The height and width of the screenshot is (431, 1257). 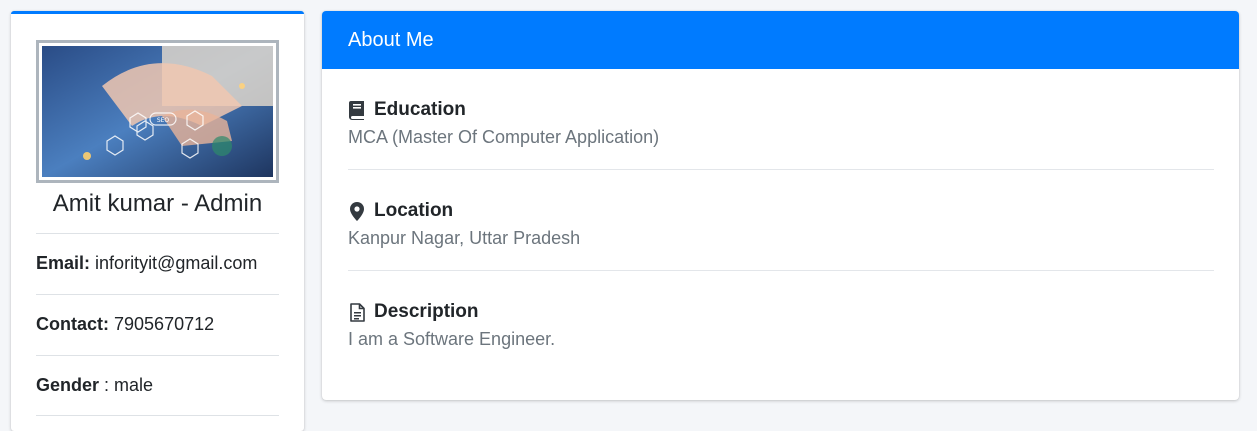 I want to click on email-value: inforityit@gmail.com, so click(x=176, y=263).